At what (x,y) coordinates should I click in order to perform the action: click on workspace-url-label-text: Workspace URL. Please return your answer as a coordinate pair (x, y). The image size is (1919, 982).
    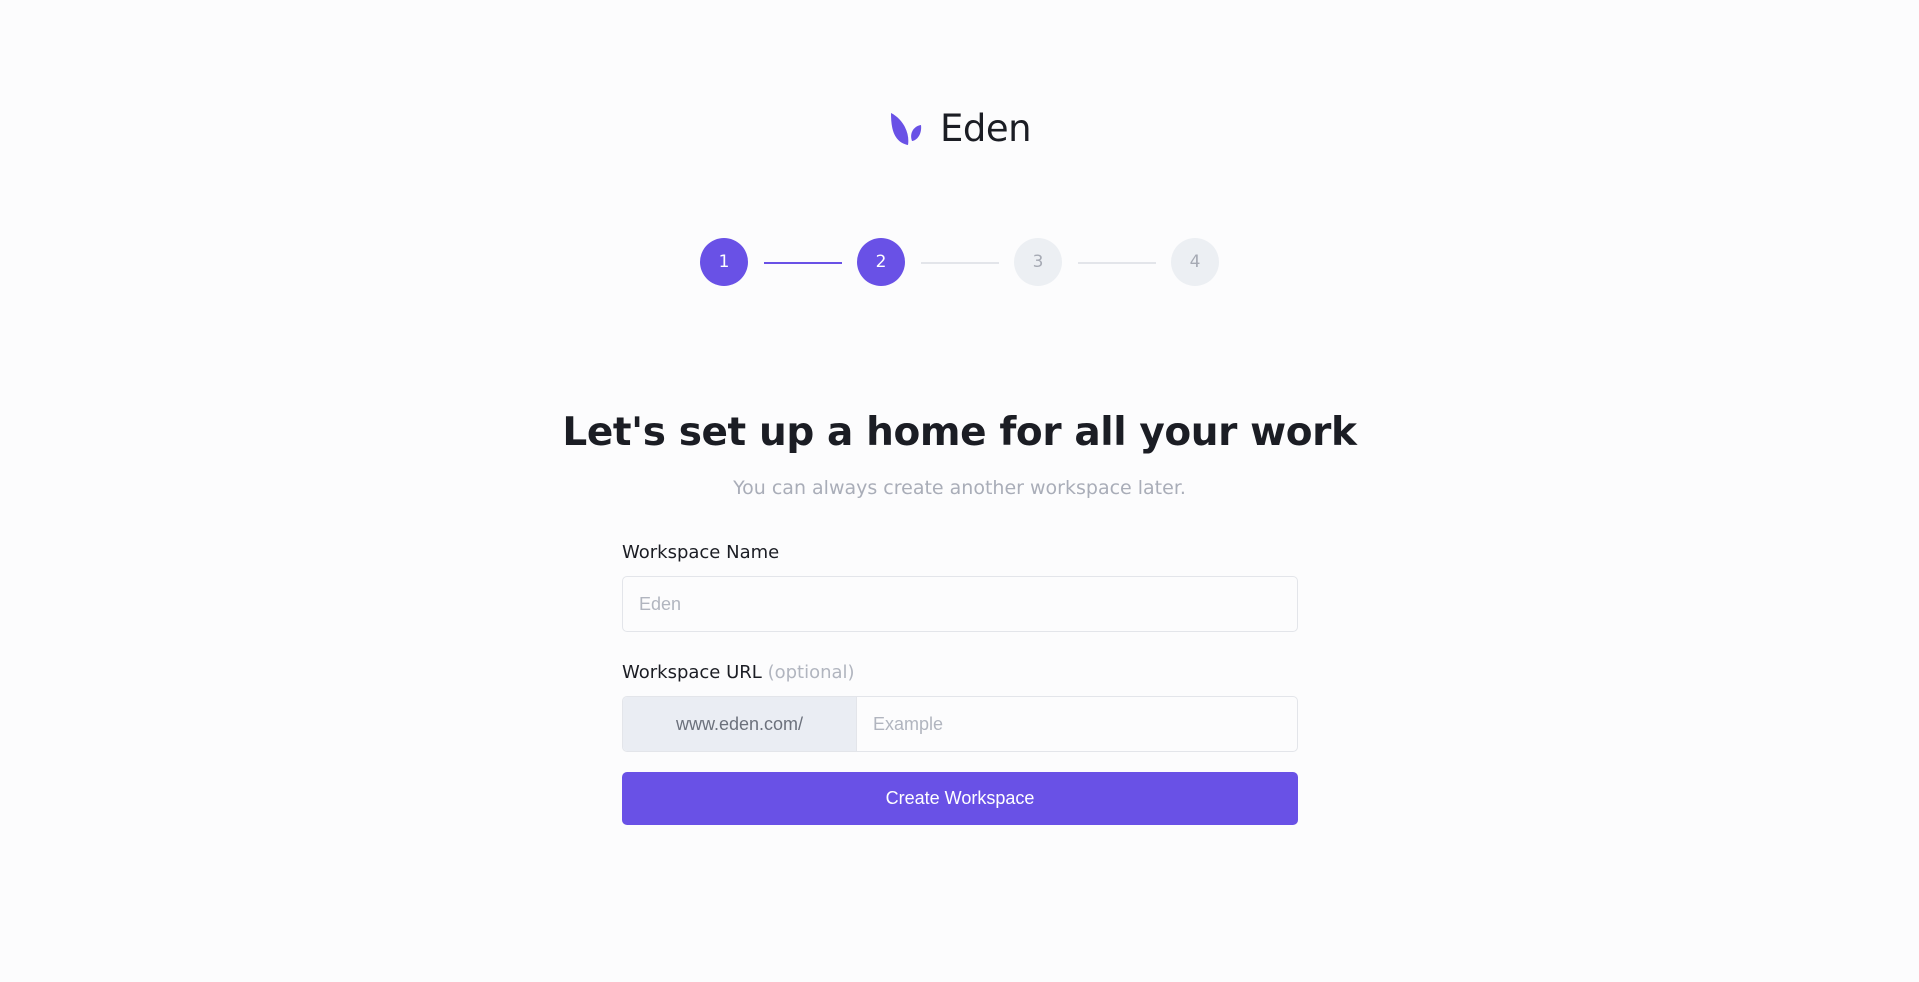
    Looking at the image, I should click on (692, 672).